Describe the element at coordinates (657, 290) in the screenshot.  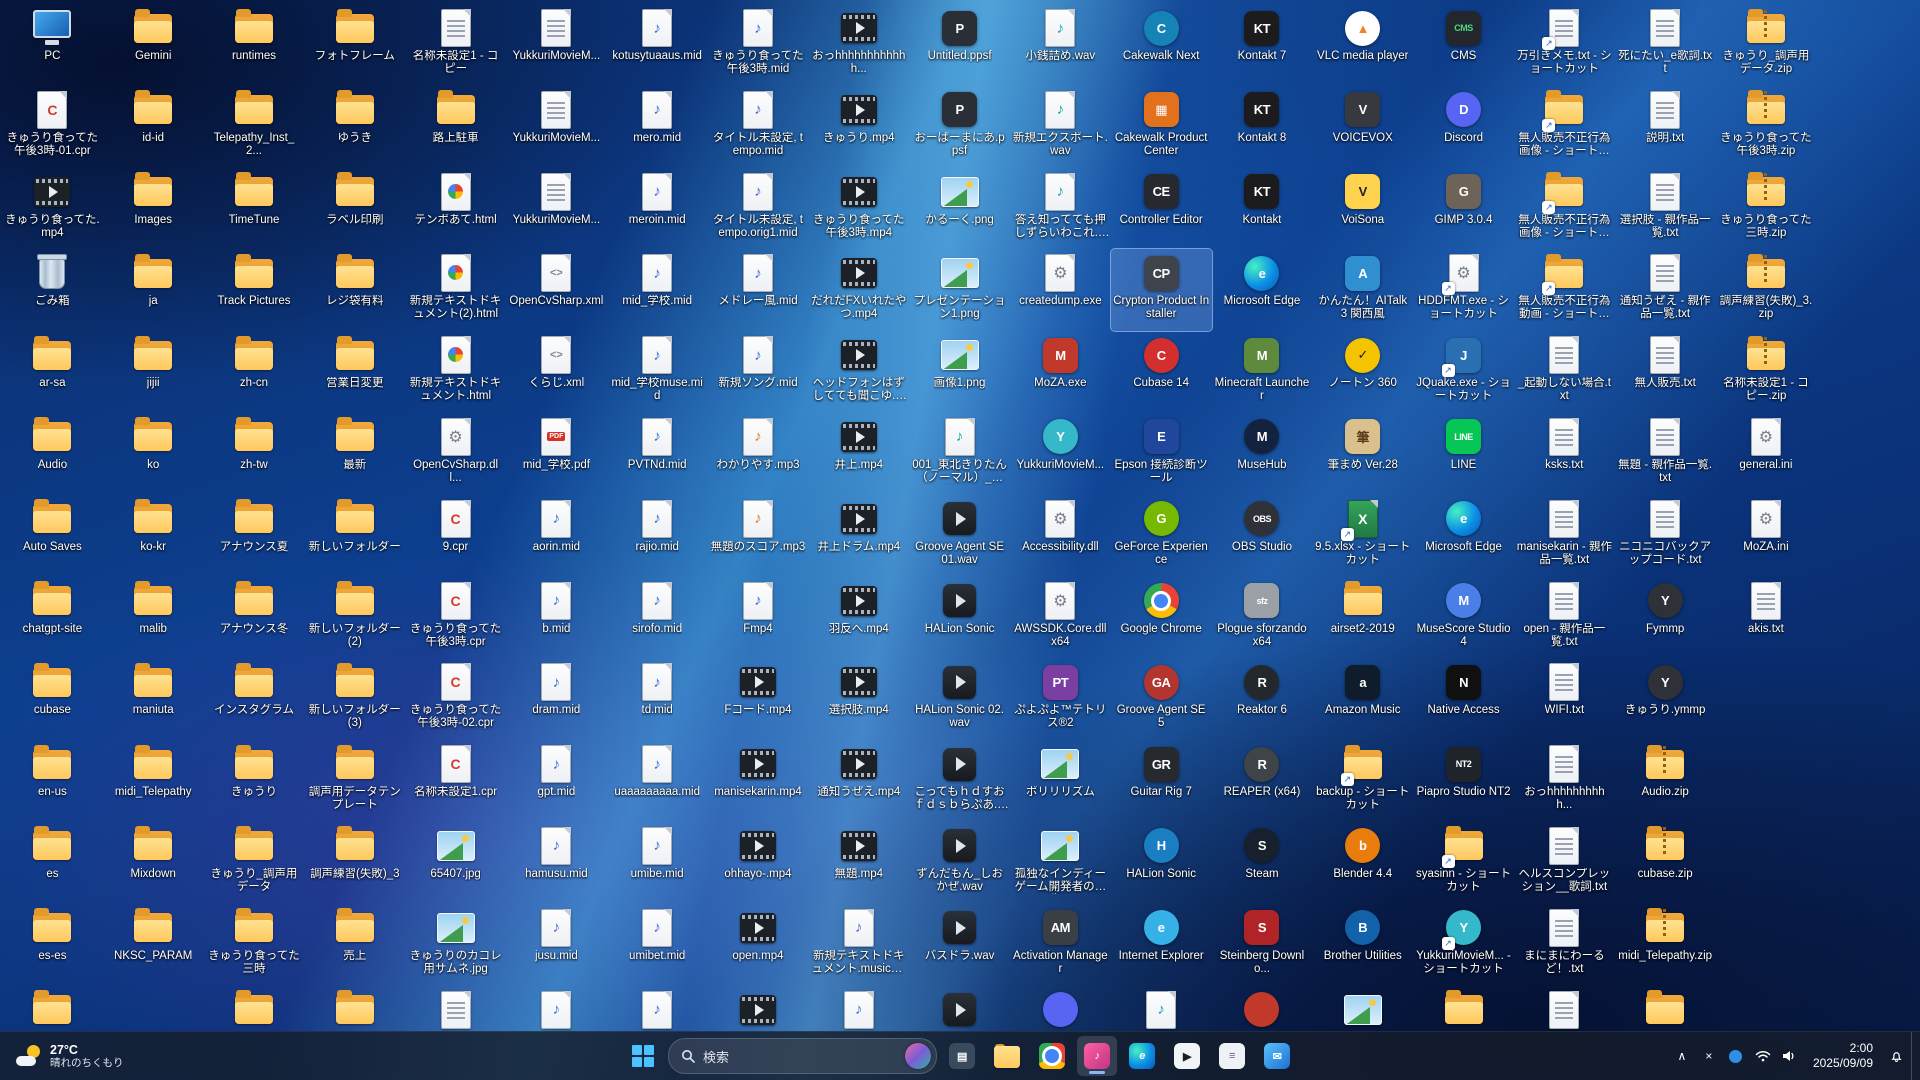
I see `desktop-icon: ♪ mid_学校.mid` at that location.